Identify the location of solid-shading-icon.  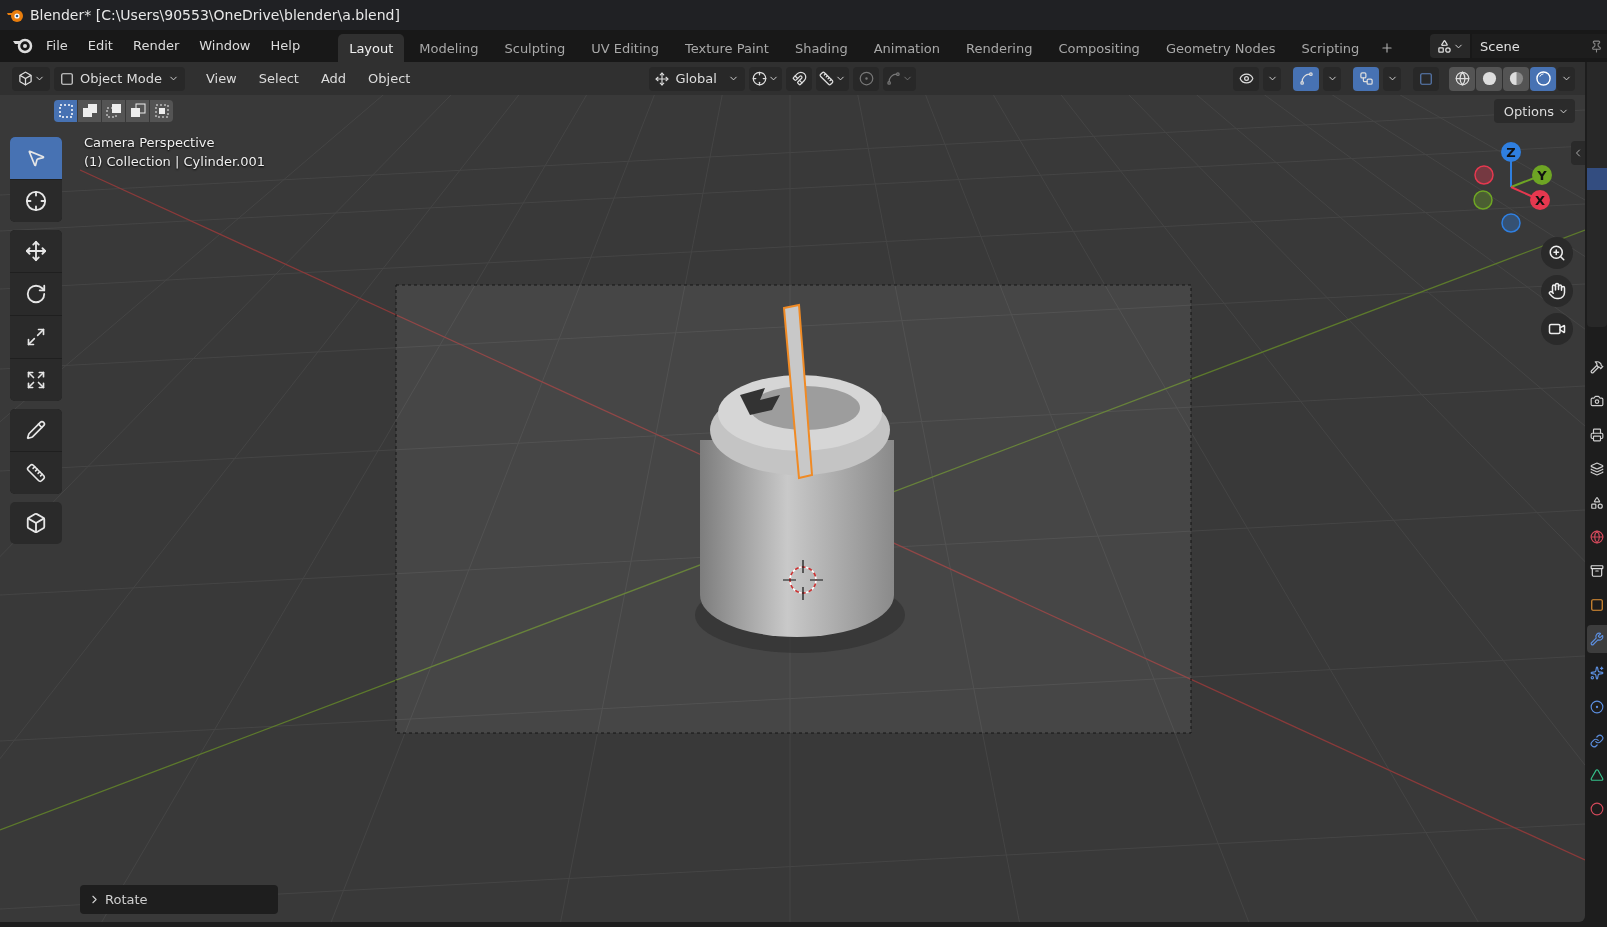
(1489, 78).